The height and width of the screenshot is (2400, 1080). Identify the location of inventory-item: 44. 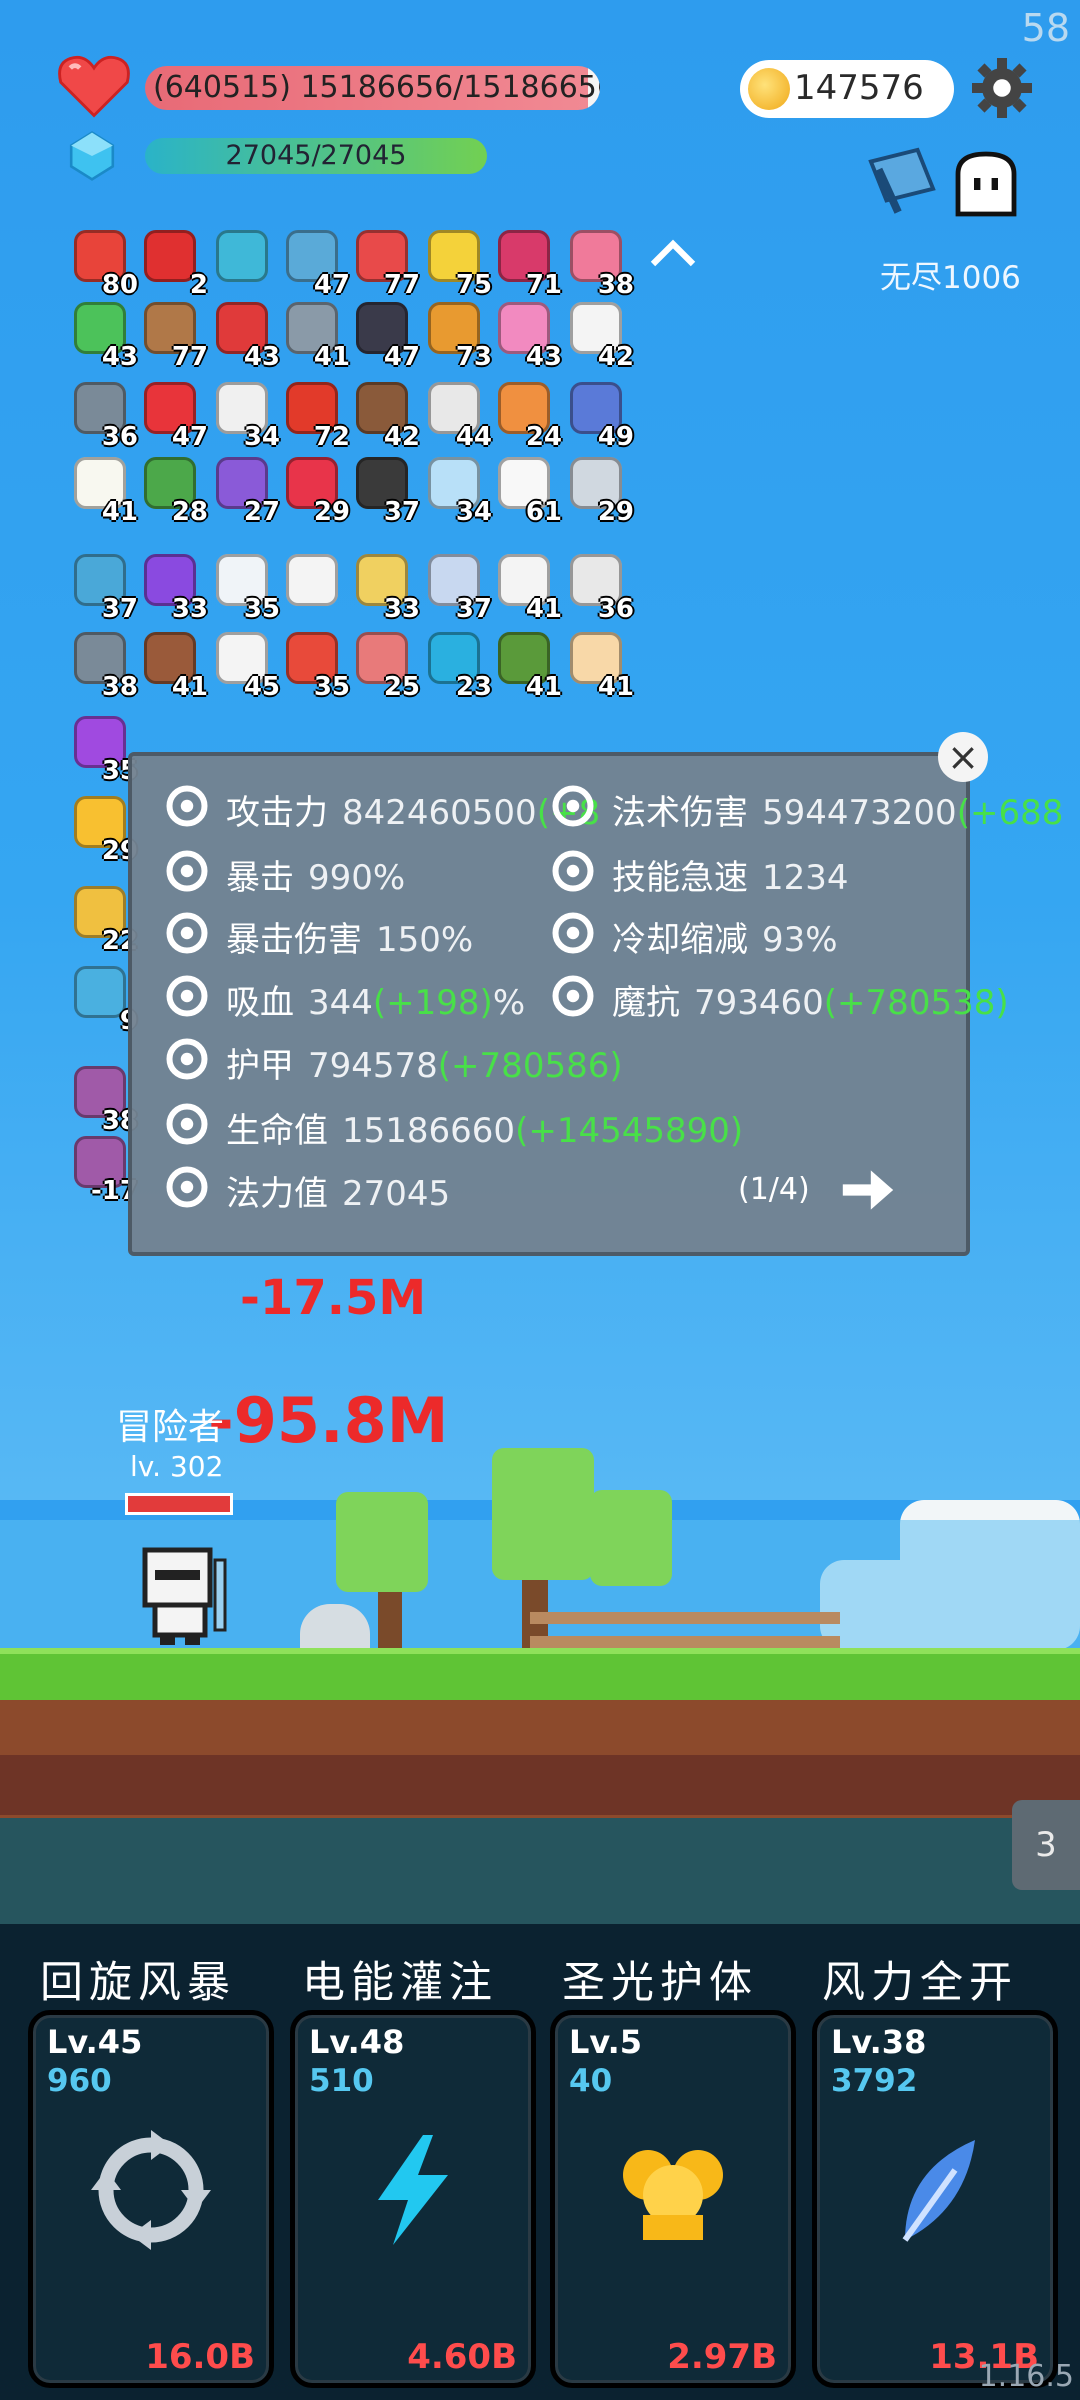
(458, 416).